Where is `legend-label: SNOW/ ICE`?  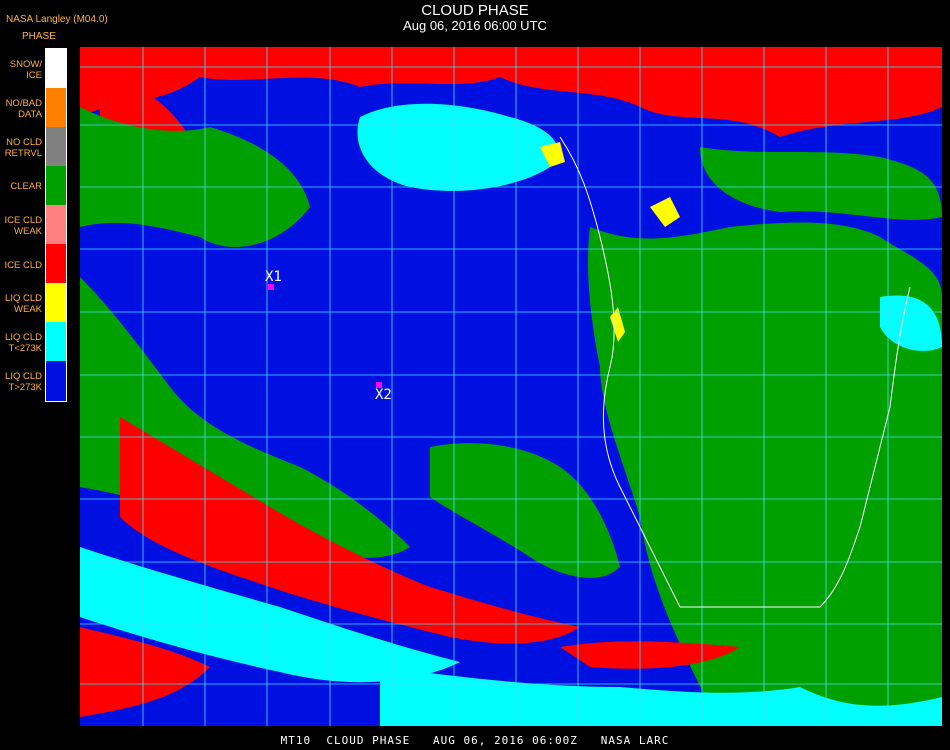
legend-label: SNOW/ ICE is located at coordinates (25, 70).